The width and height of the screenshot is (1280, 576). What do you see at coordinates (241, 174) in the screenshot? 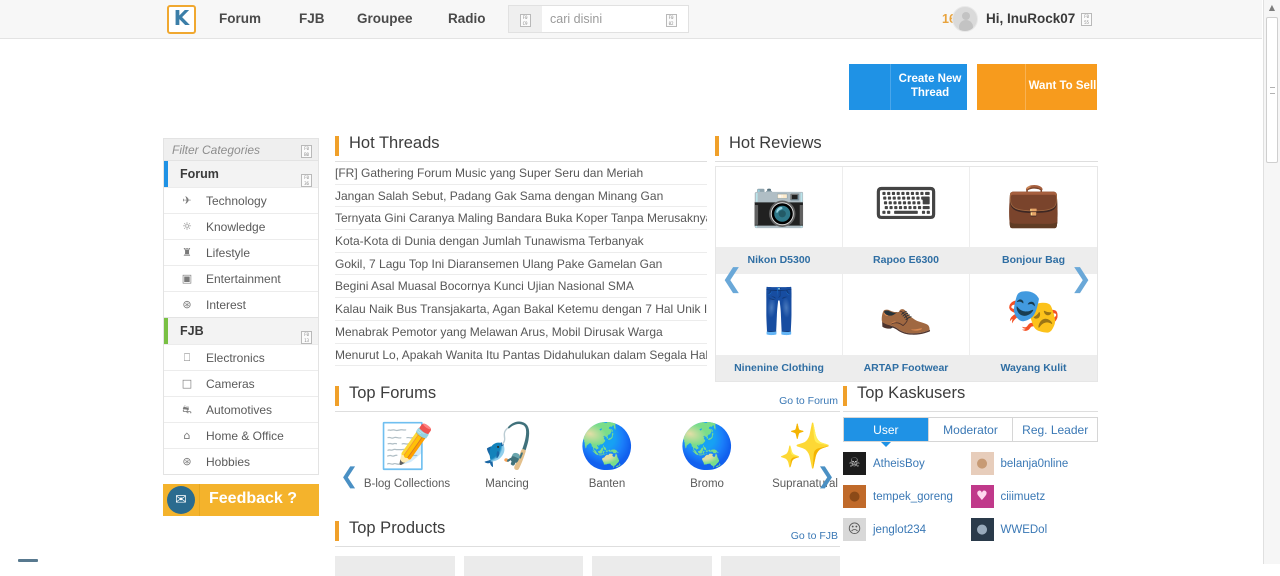
I see `sidebar-group-header-forum: Forum F036` at bounding box center [241, 174].